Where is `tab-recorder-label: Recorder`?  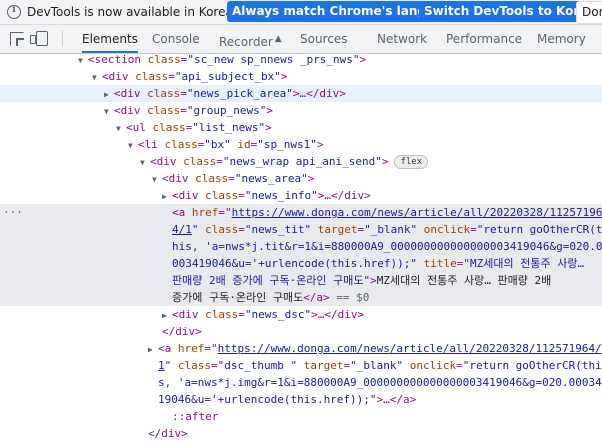 tab-recorder-label: Recorder is located at coordinates (246, 42).